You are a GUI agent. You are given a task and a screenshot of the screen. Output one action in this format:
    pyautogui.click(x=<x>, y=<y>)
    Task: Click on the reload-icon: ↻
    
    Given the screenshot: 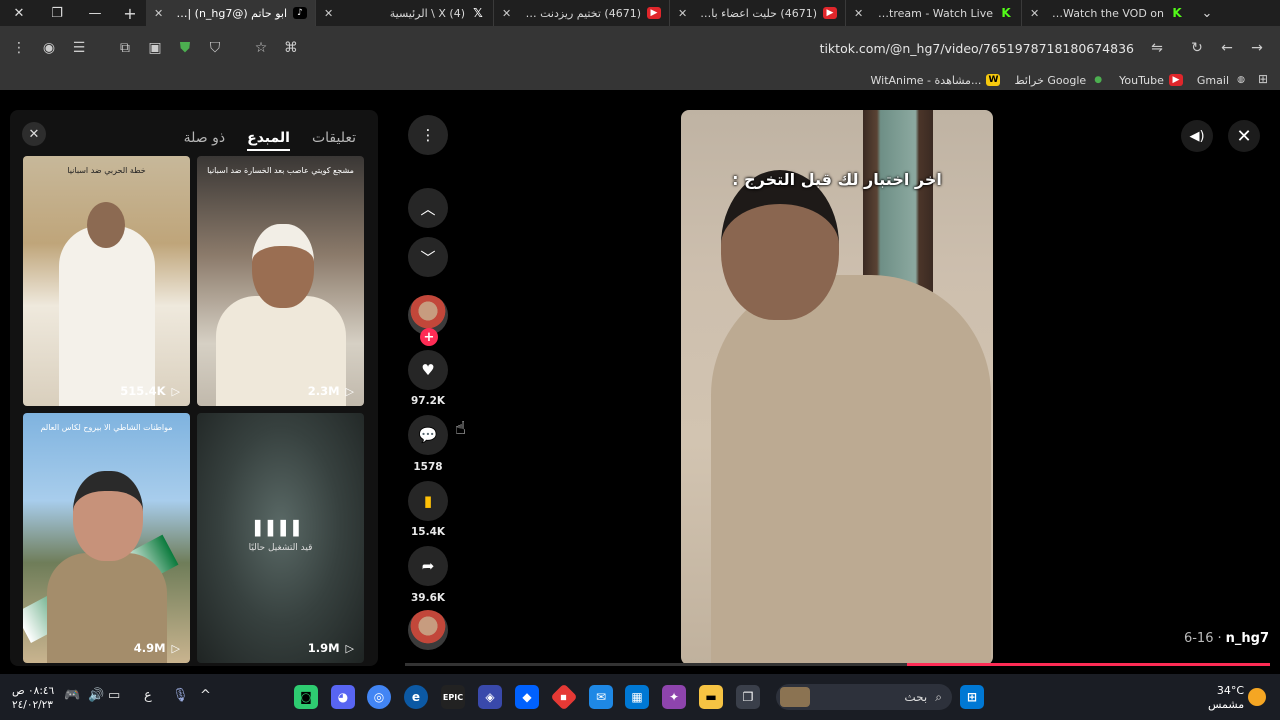 What is the action you would take?
    pyautogui.click(x=1197, y=48)
    